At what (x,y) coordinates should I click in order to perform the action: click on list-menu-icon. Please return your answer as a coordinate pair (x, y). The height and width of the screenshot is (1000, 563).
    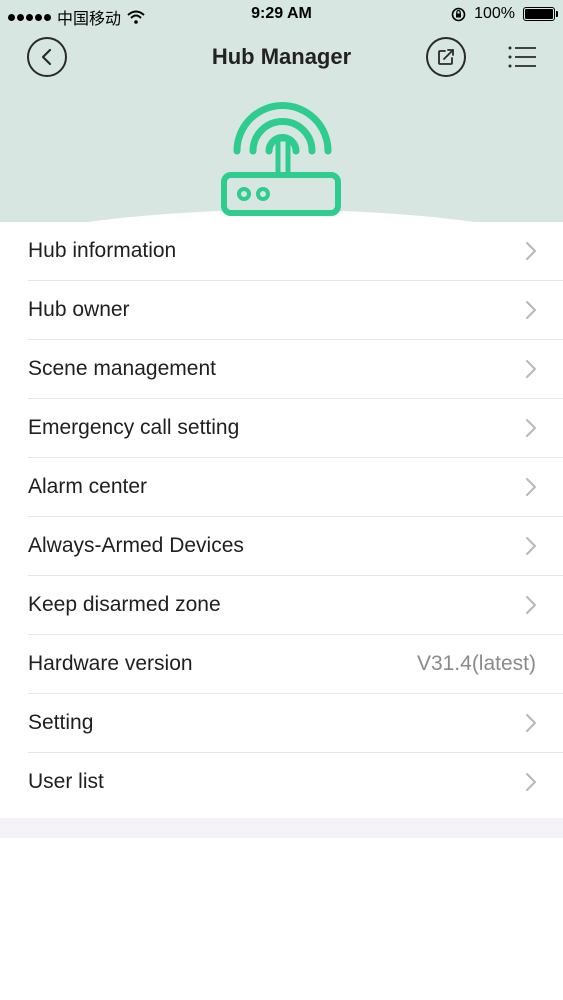
    Looking at the image, I should click on (522, 57).